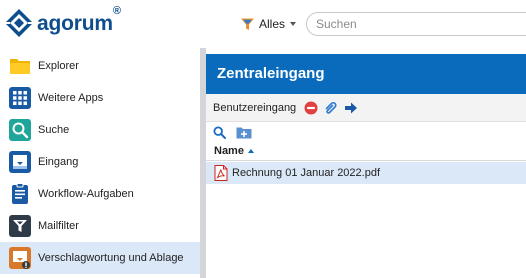 The height and width of the screenshot is (278, 526). What do you see at coordinates (221, 173) in the screenshot?
I see `pdf-file-icon` at bounding box center [221, 173].